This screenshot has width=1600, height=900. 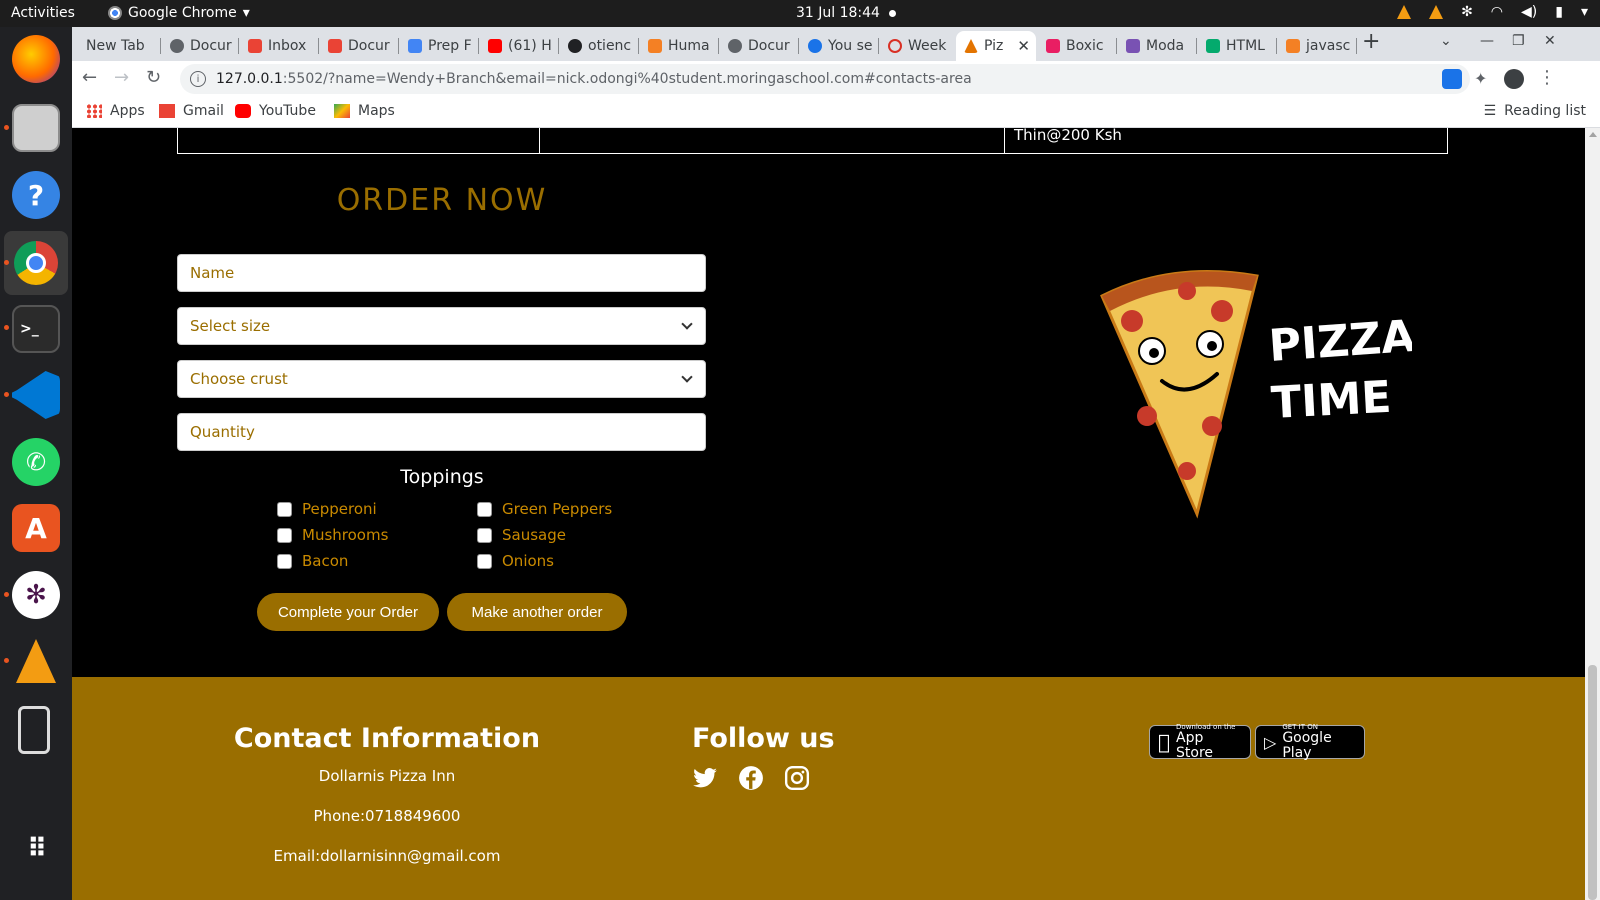 I want to click on name-input: Name, so click(x=441, y=273).